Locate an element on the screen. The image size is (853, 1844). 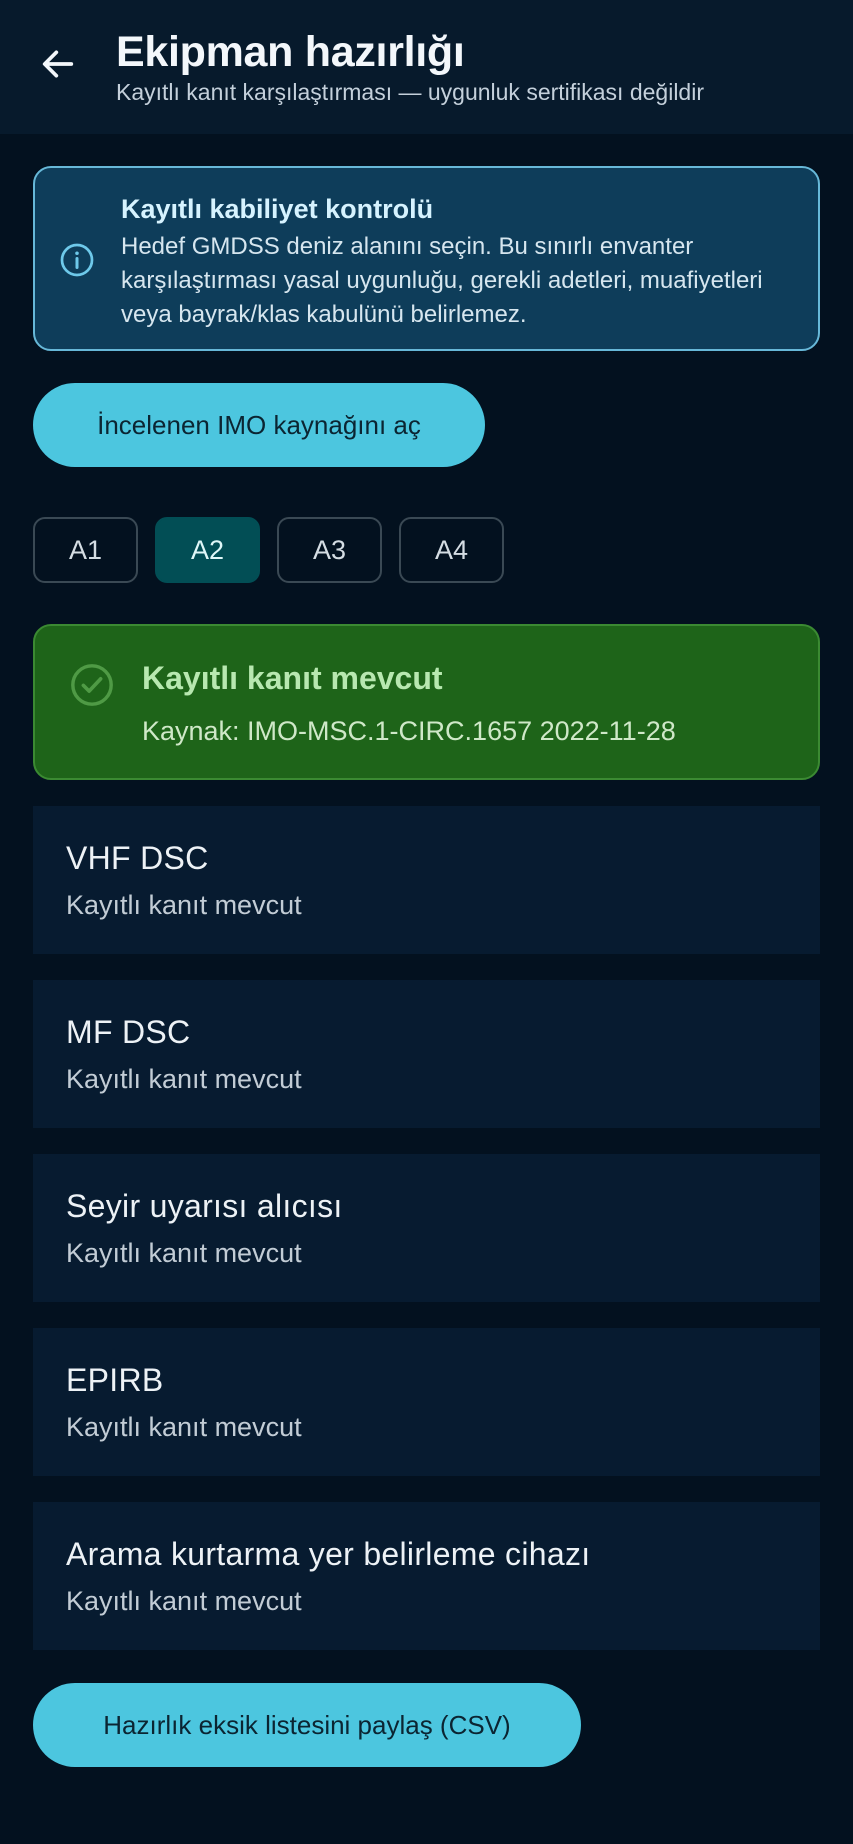
page-title: Ekipman hazırlığı is located at coordinates (290, 52).